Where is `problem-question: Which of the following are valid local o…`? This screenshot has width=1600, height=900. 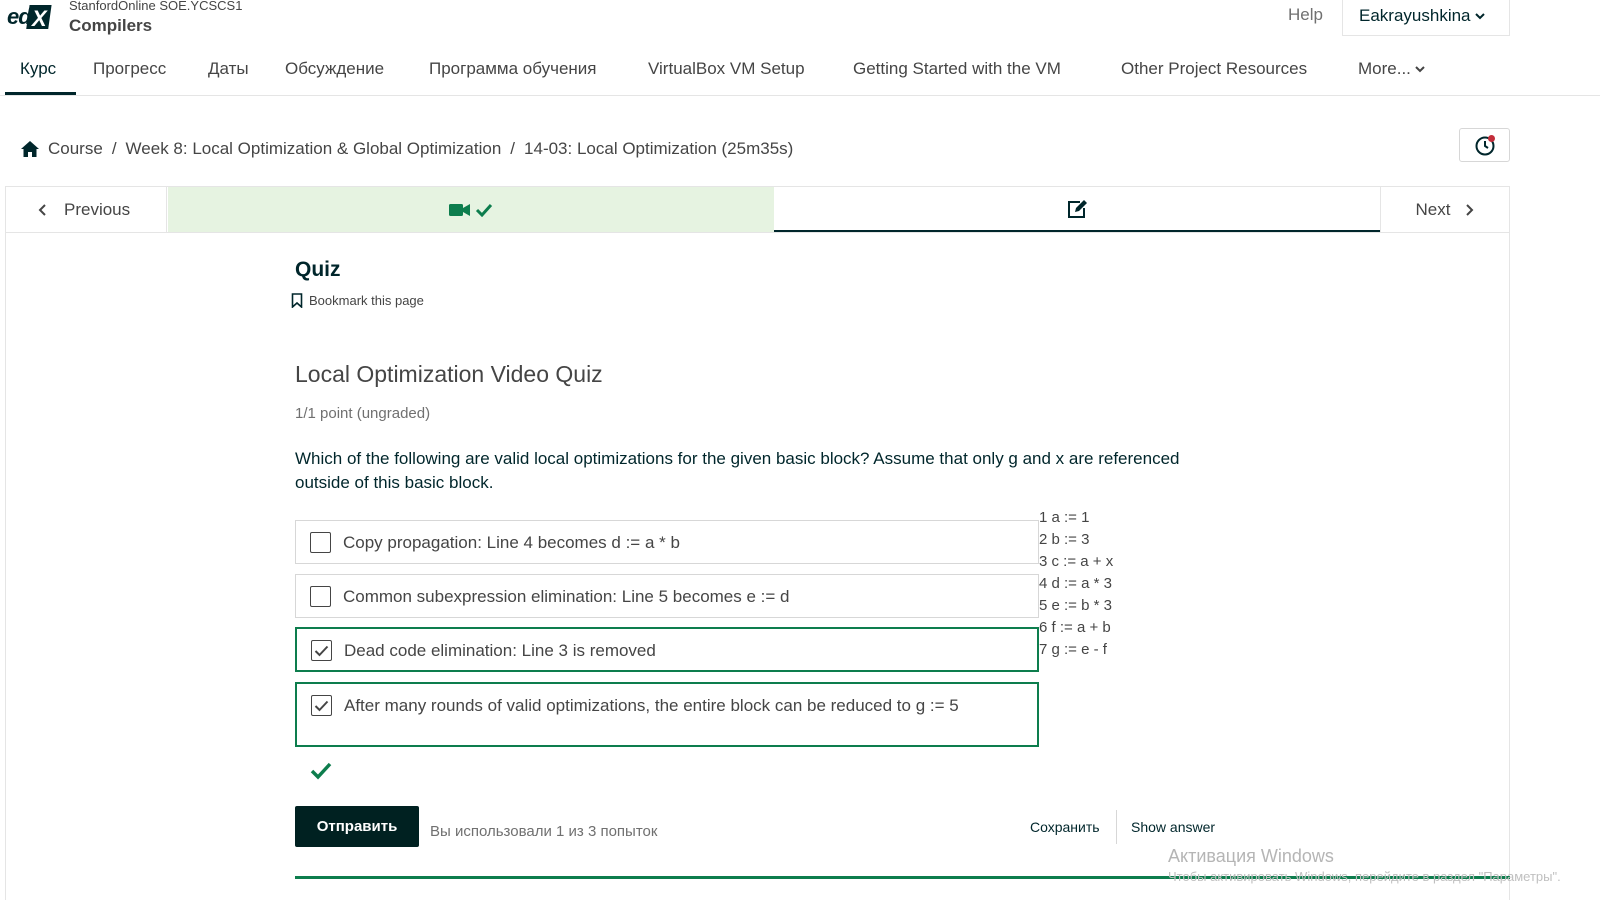 problem-question: Which of the following are valid local o… is located at coordinates (737, 470).